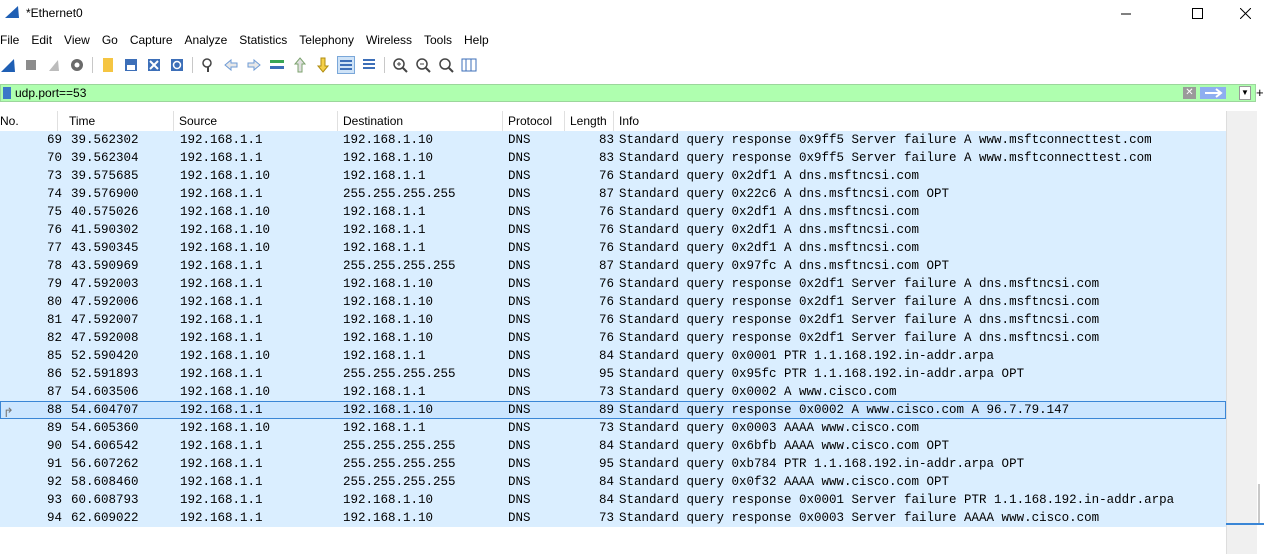  What do you see at coordinates (606, 194) in the screenshot?
I see `packet-length: 87` at bounding box center [606, 194].